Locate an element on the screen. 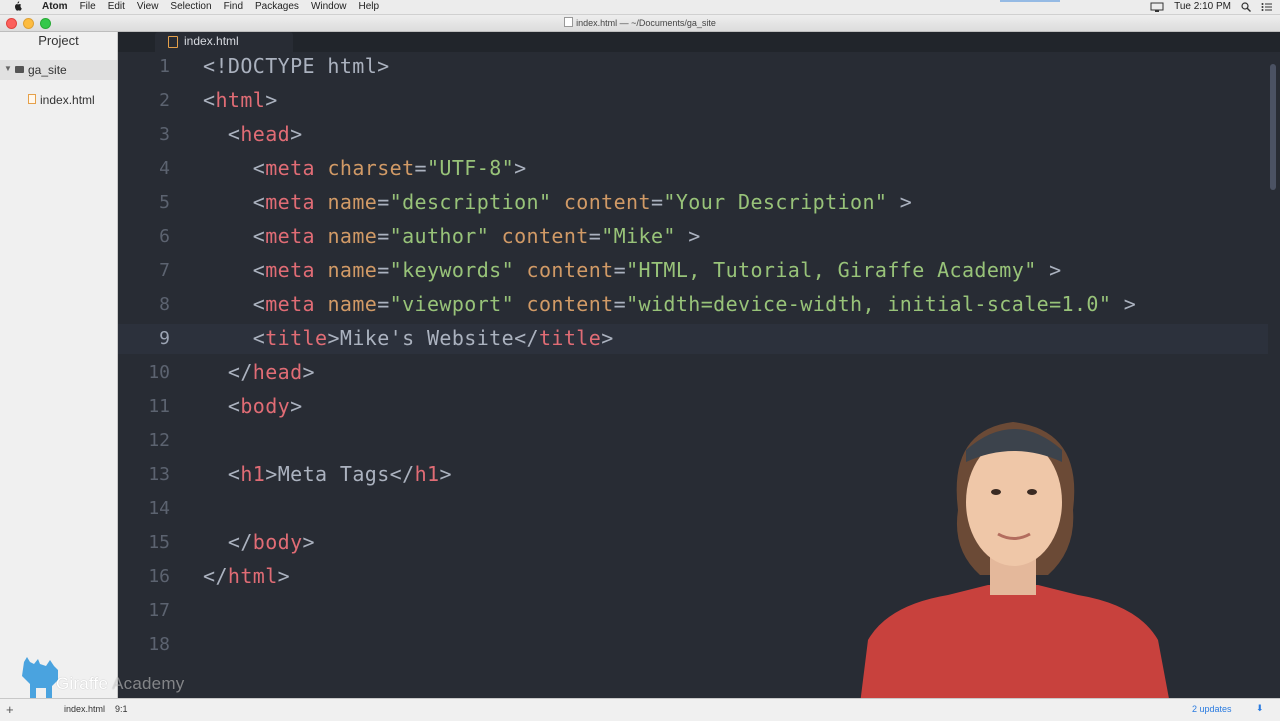 The width and height of the screenshot is (1280, 721). attribute-value: "viewport" is located at coordinates (452, 304).